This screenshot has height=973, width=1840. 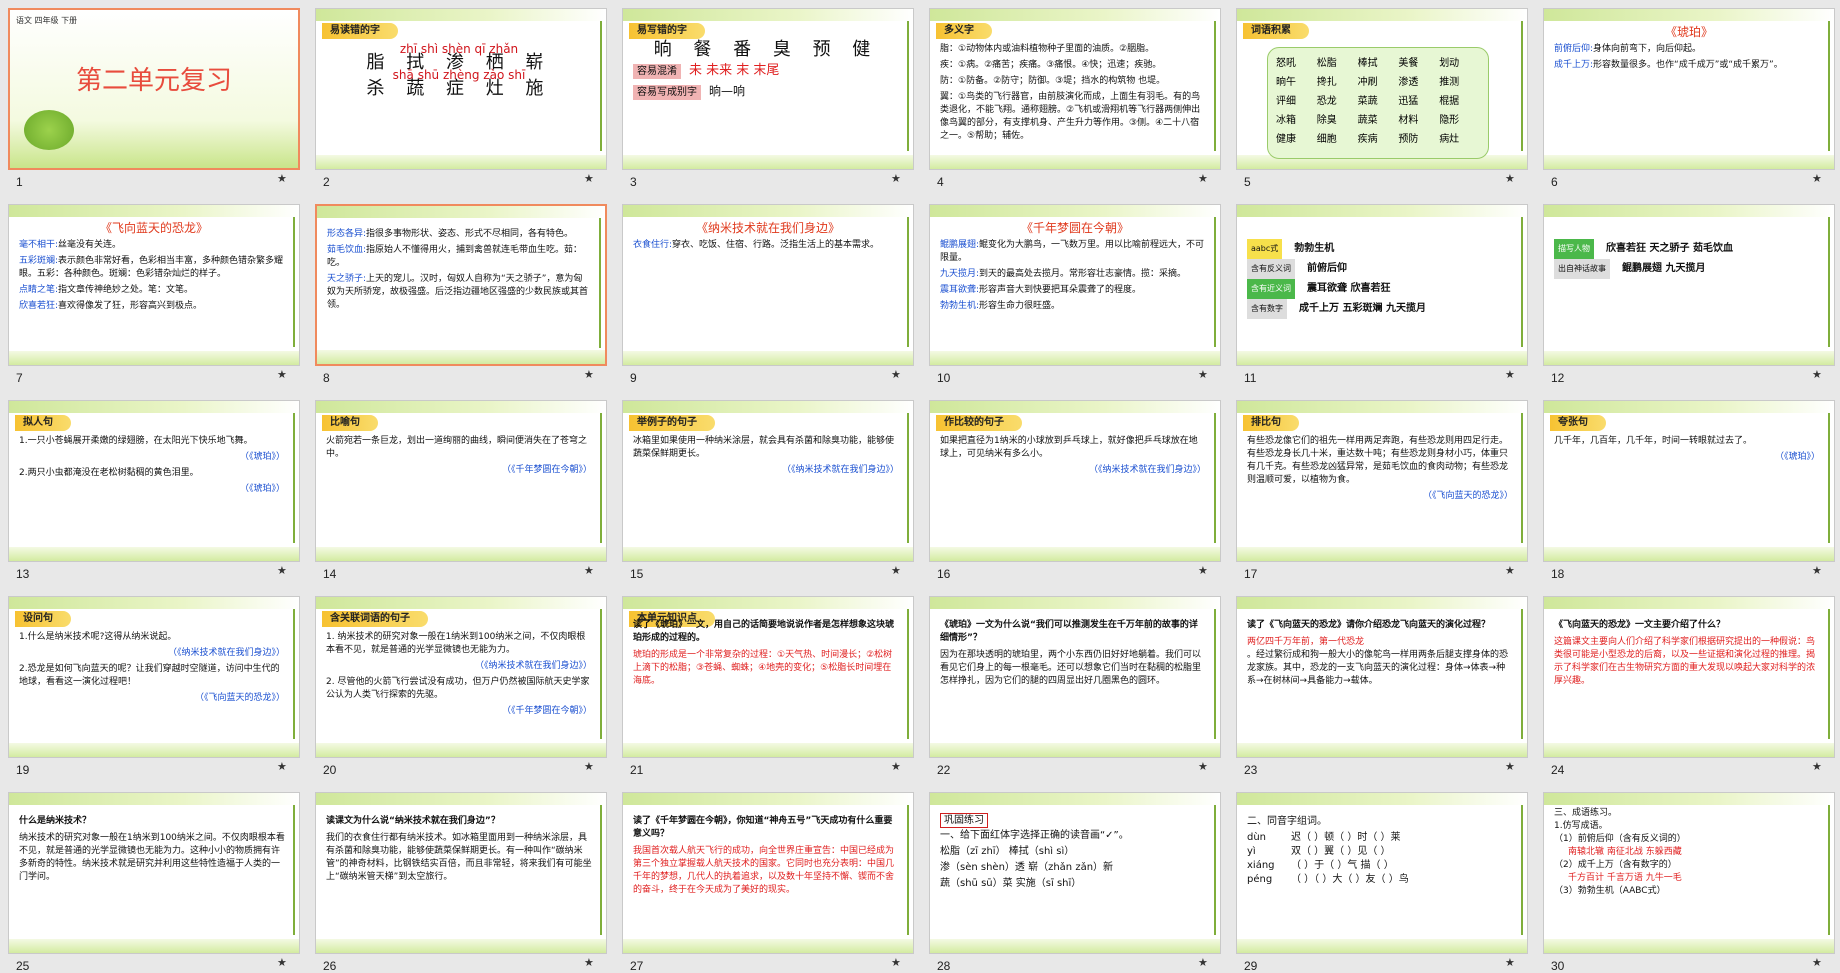 What do you see at coordinates (130, 306) in the screenshot?
I see `term-text: 喜欢得像发了狂，形容高兴到极点。` at bounding box center [130, 306].